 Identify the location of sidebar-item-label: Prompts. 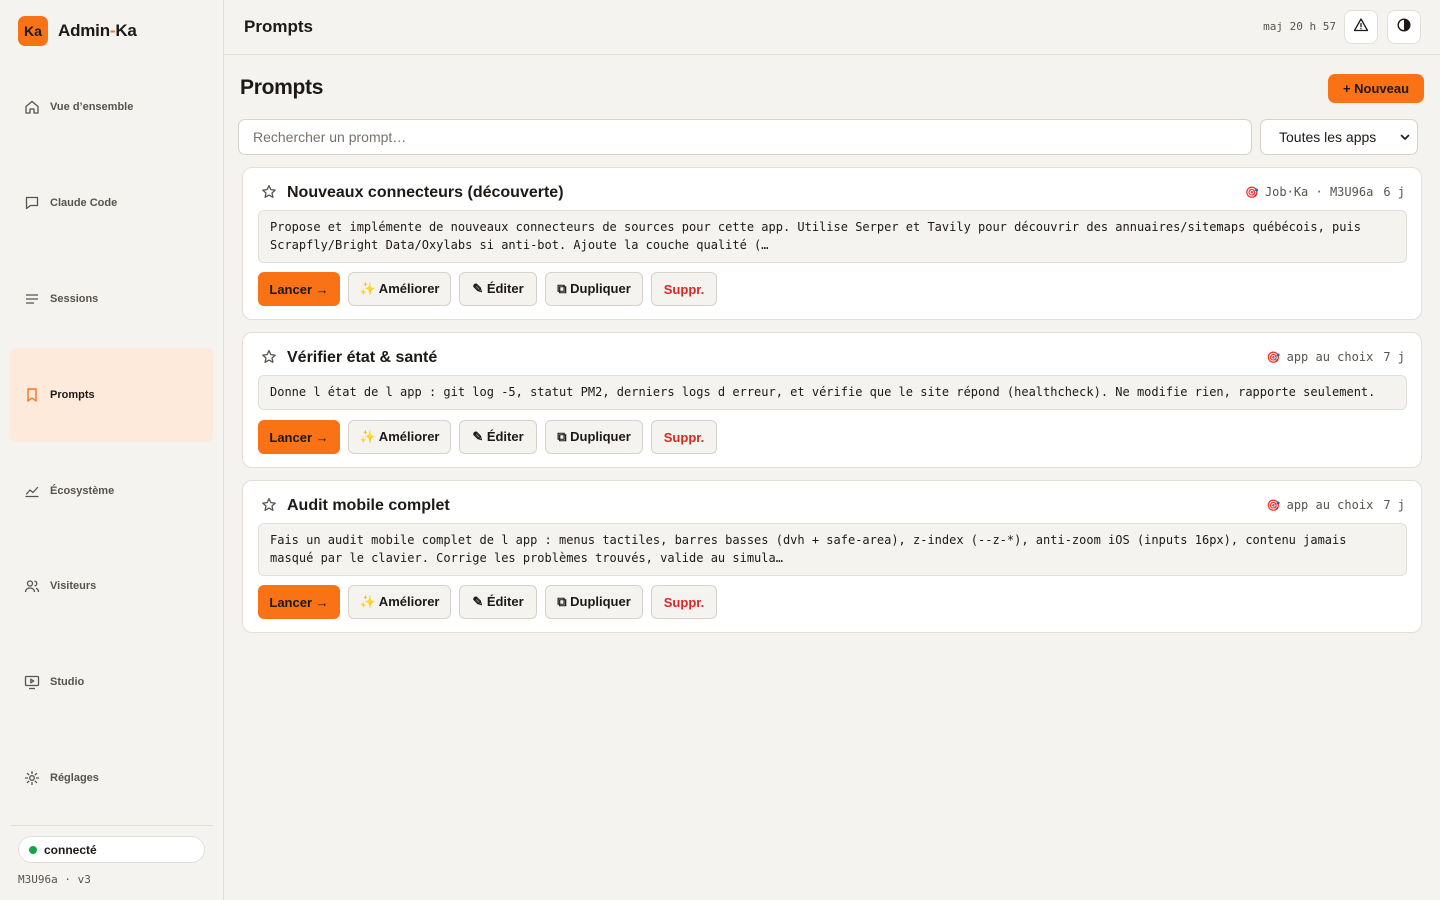
(72, 395).